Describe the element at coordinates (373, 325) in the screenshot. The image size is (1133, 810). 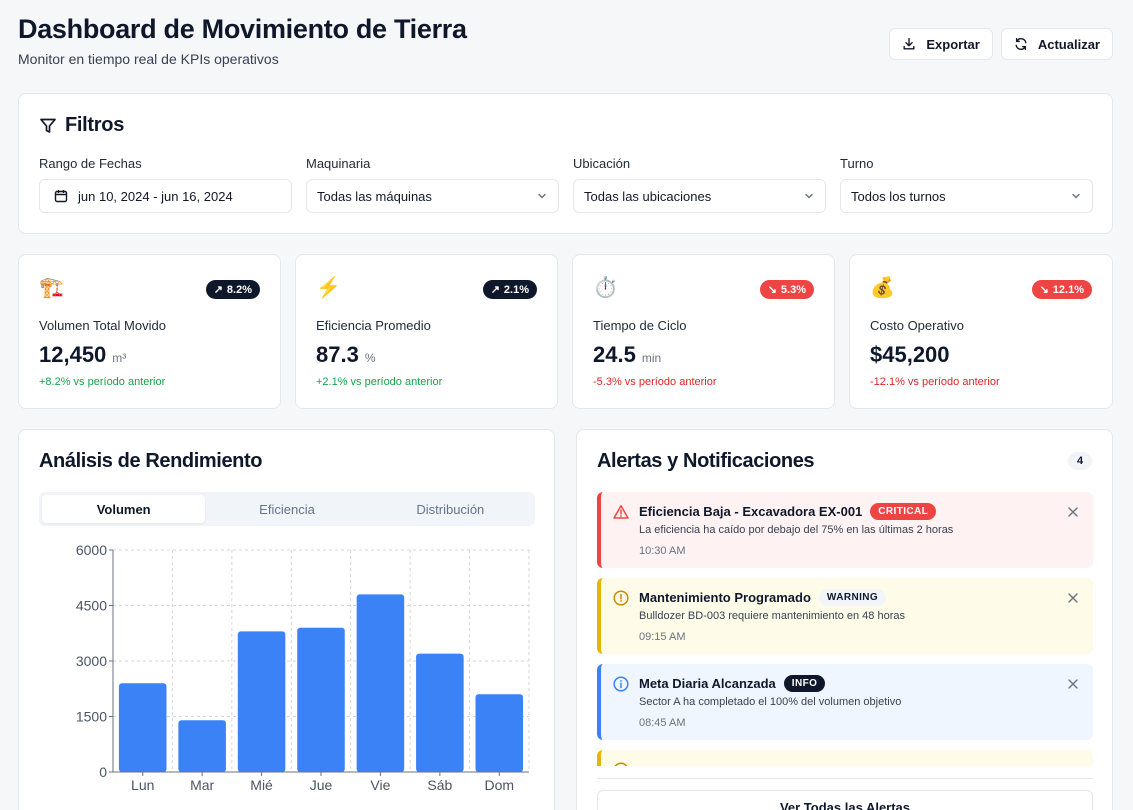
I see `kpi-label: Eficiencia Promedio` at that location.